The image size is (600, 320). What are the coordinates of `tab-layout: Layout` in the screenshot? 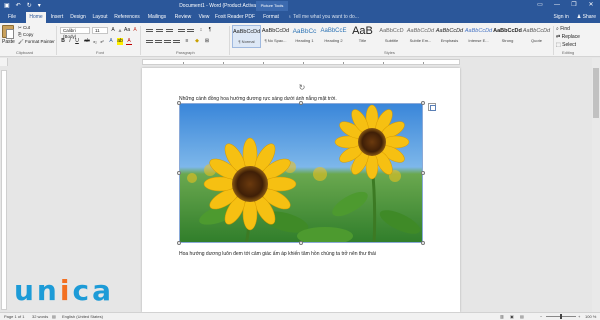 It's located at (100, 17).